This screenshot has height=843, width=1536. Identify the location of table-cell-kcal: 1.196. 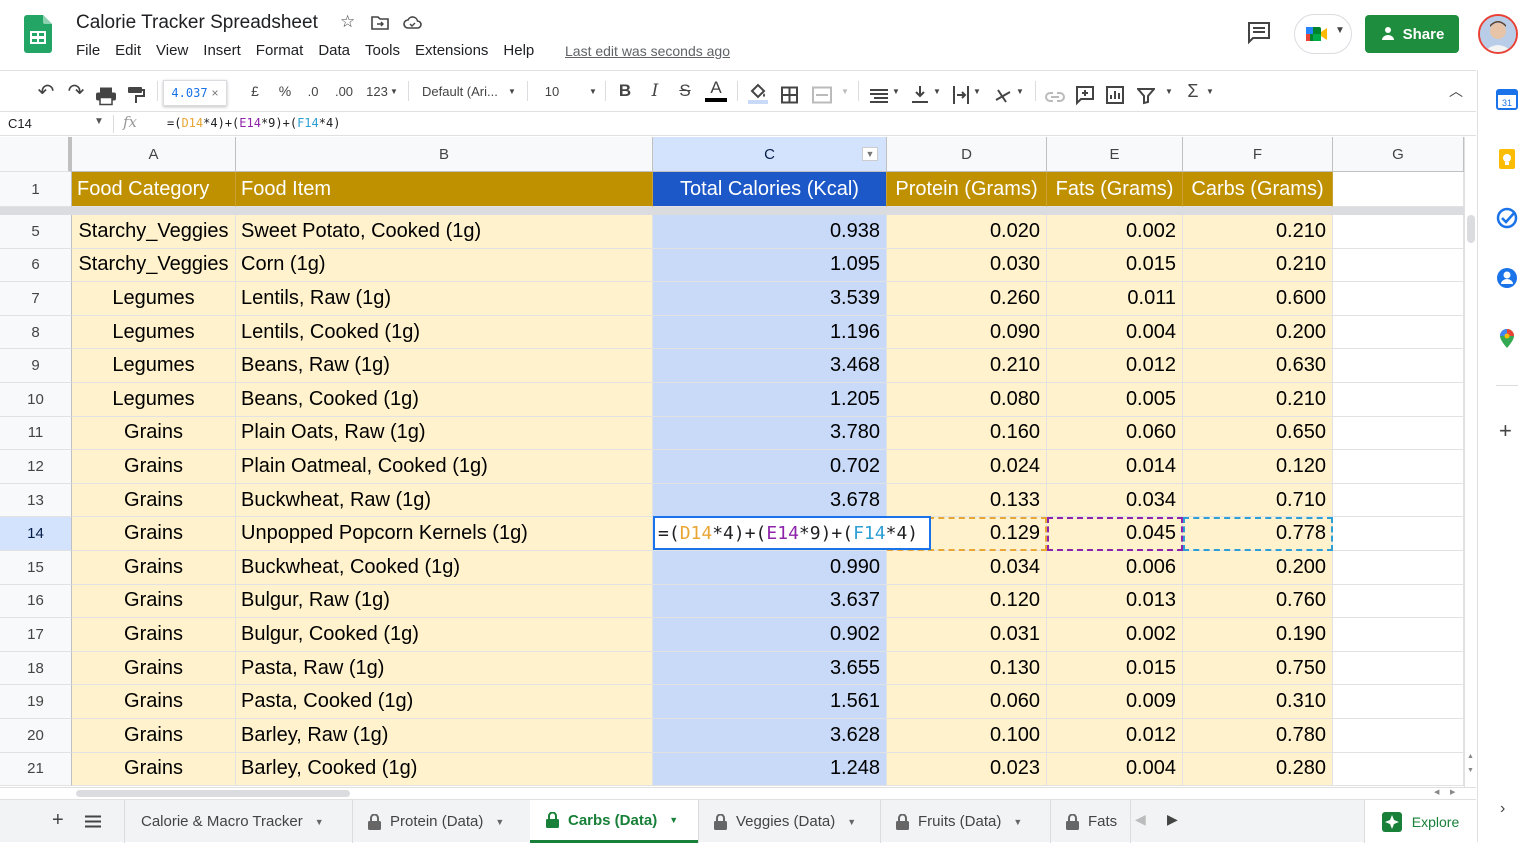
(770, 332).